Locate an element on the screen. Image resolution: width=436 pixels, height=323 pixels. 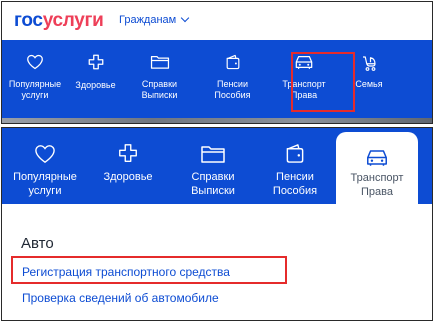
section-title: Авто is located at coordinates (37, 243).